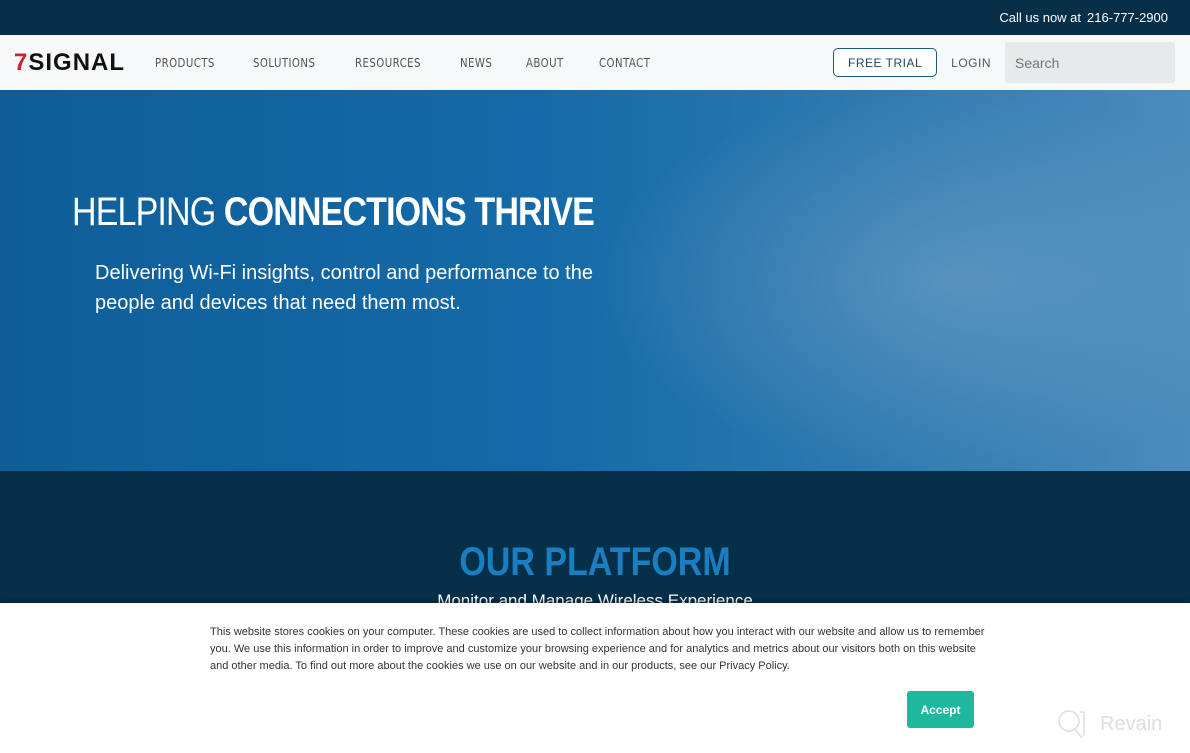 The width and height of the screenshot is (1190, 753). Describe the element at coordinates (185, 63) in the screenshot. I see `nav-products: PRODUCTS` at that location.